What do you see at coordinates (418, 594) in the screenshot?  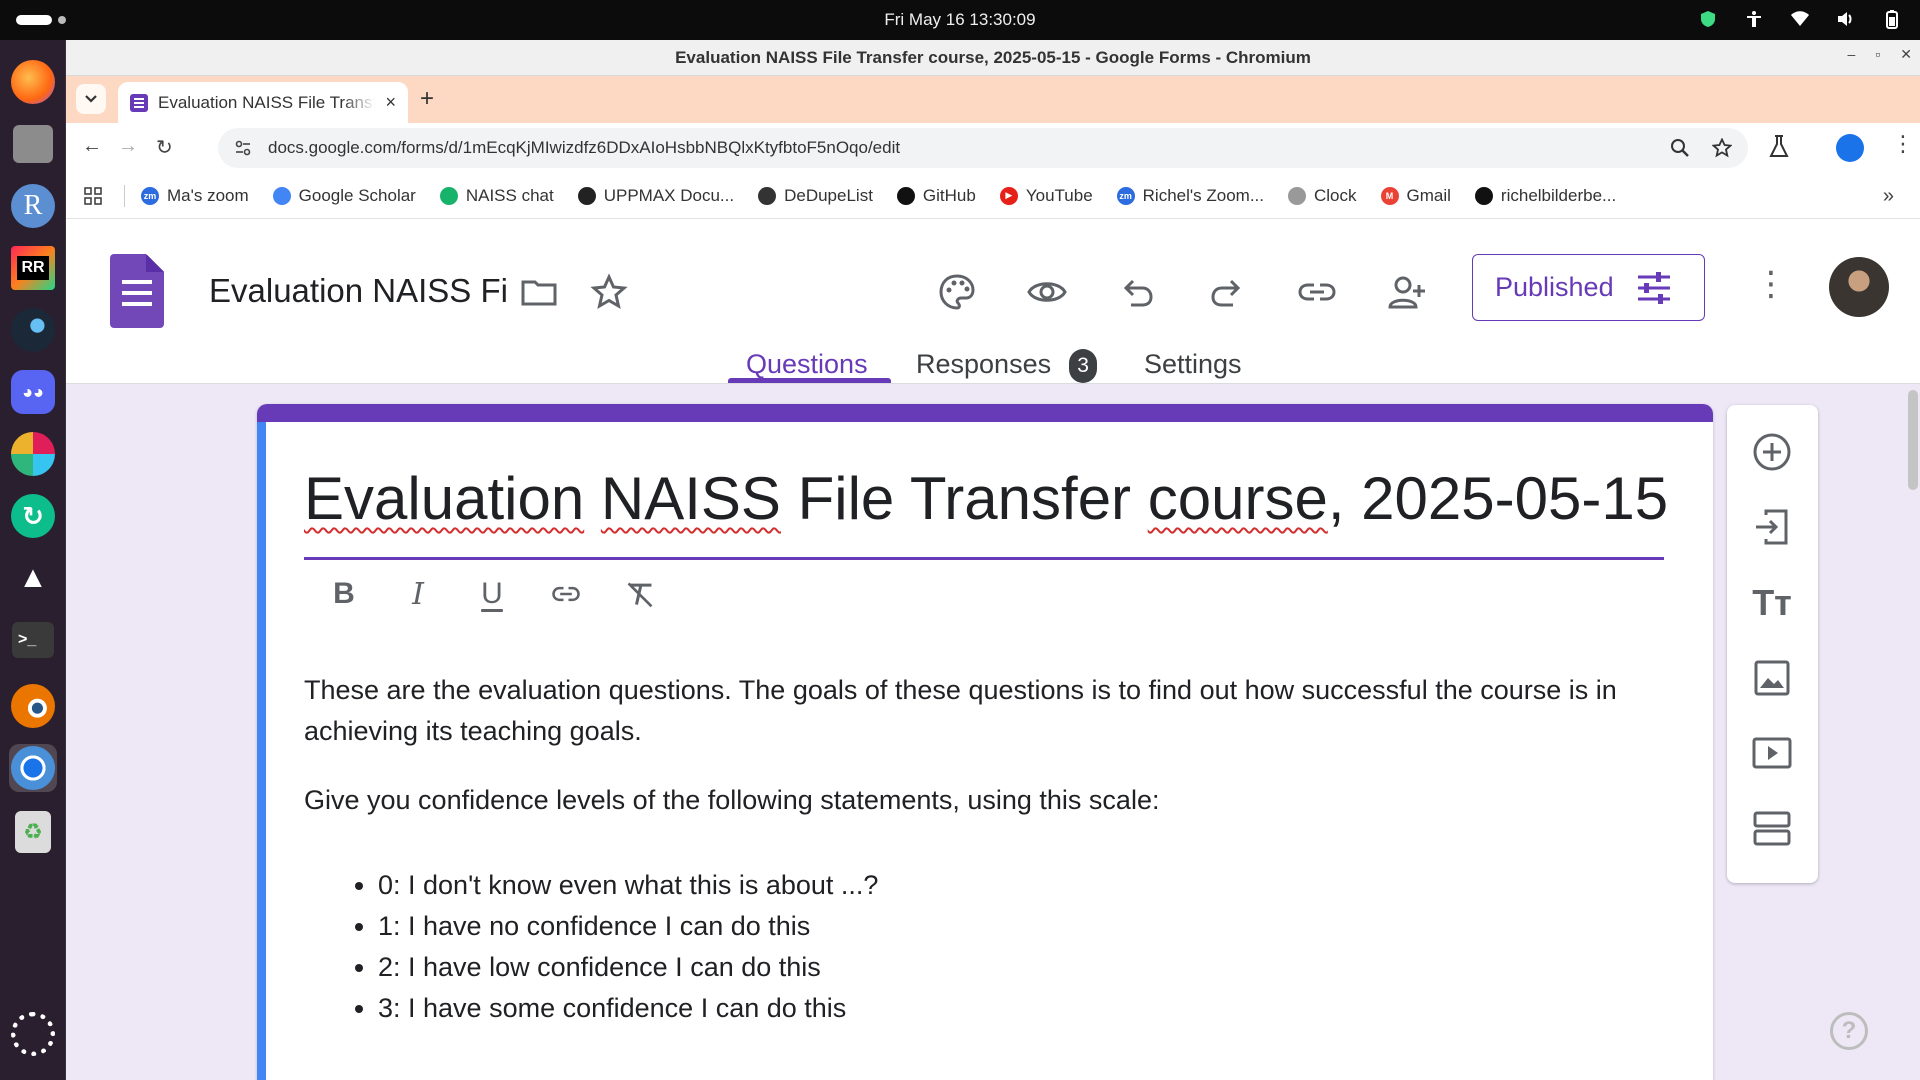 I see `italic-icon: I` at bounding box center [418, 594].